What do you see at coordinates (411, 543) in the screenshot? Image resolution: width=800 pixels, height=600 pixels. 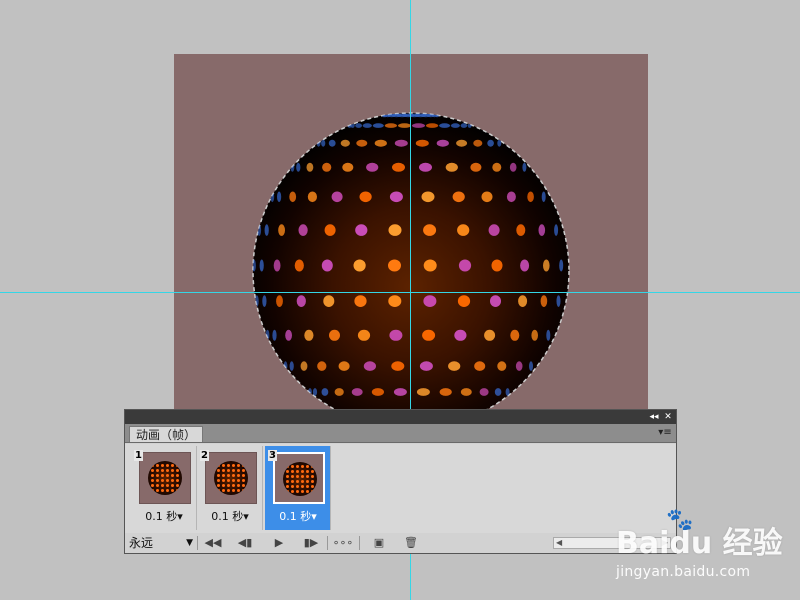 I see `delete-frame-icon: 🗑` at bounding box center [411, 543].